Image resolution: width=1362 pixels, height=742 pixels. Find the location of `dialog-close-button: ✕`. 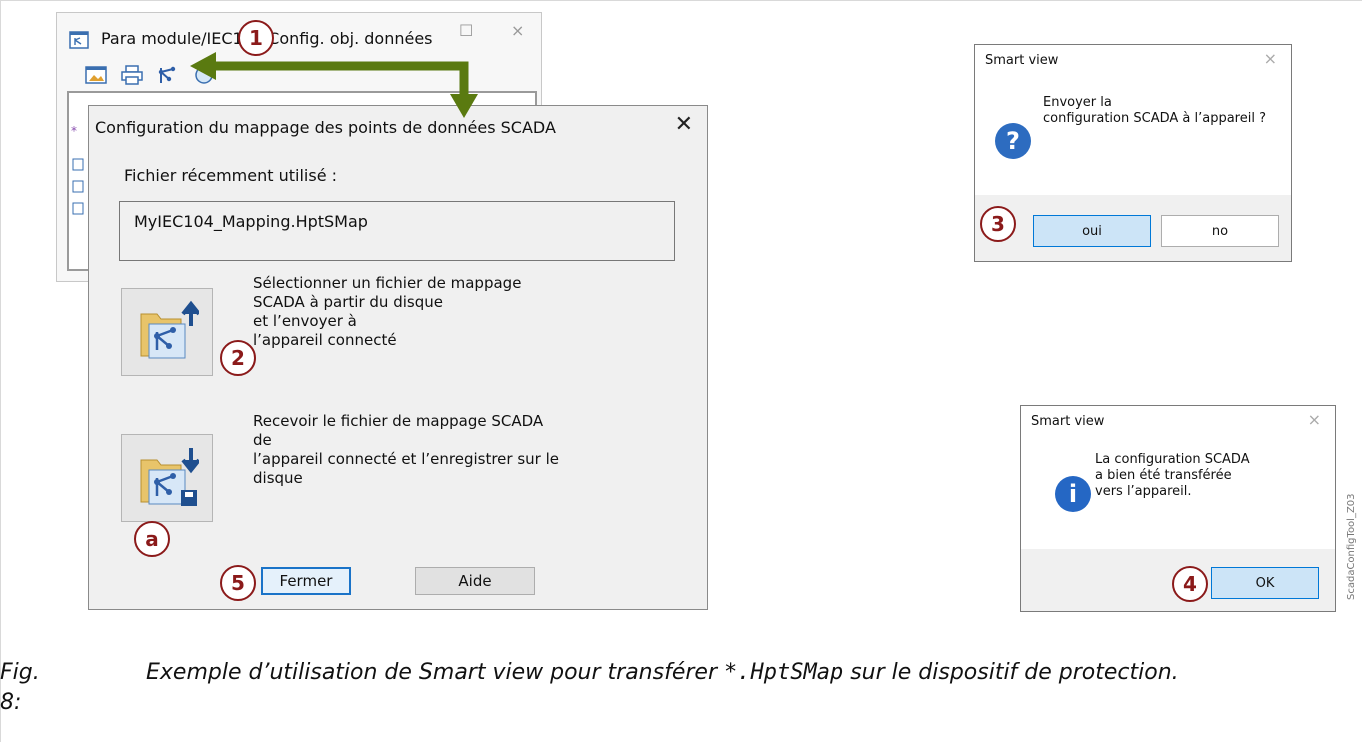

dialog-close-button: ✕ is located at coordinates (684, 124).